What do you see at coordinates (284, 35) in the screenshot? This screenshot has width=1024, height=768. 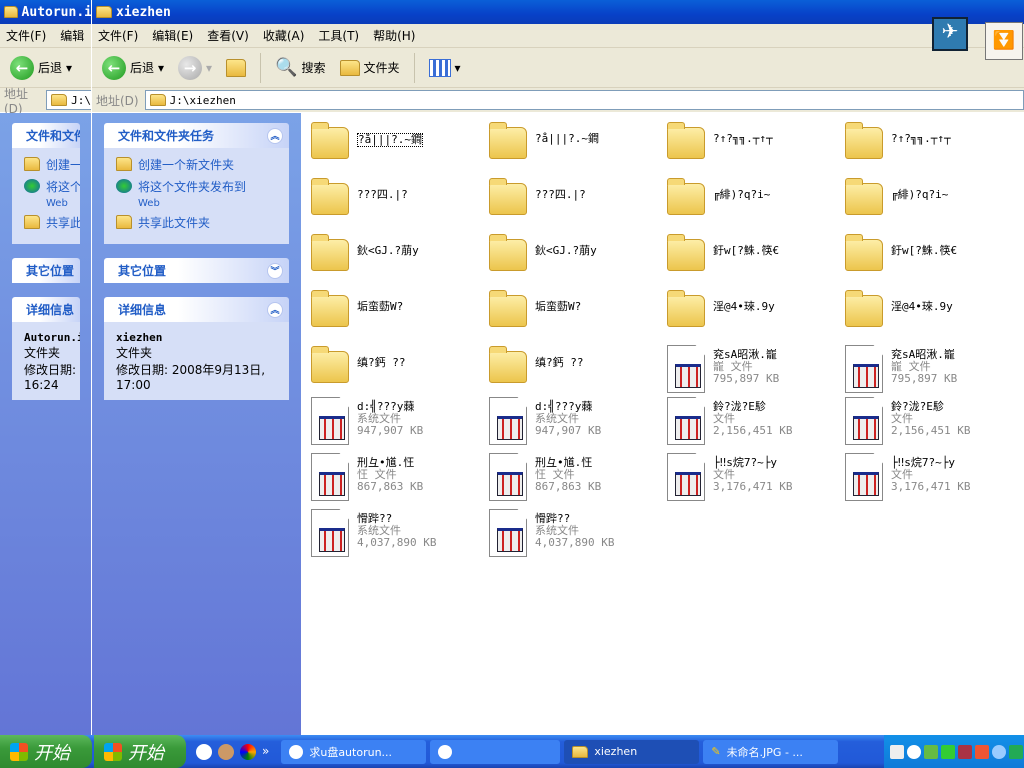 I see `menu-favorites: 收藏(A)` at bounding box center [284, 35].